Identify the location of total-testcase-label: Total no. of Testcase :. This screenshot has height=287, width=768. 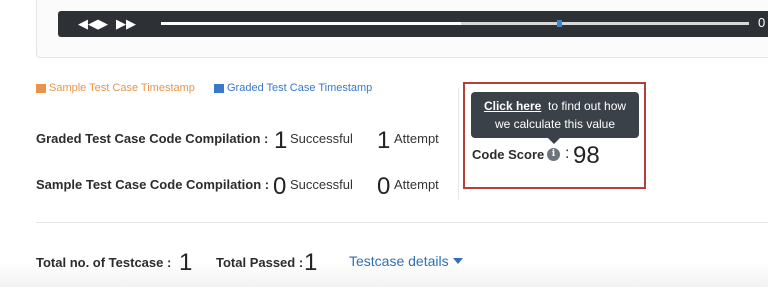
(104, 262).